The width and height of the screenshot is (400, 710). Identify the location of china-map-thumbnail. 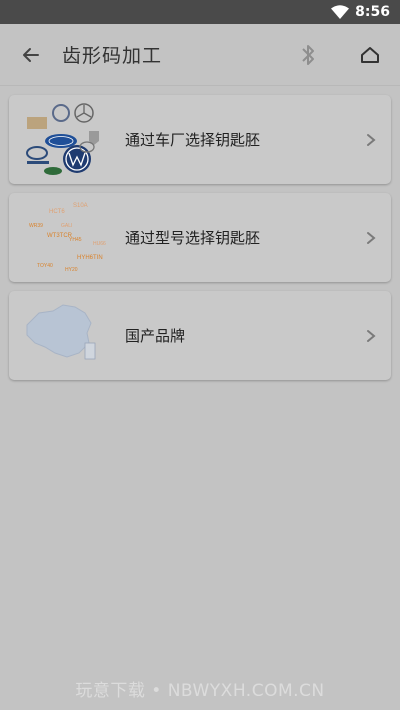
(64, 335).